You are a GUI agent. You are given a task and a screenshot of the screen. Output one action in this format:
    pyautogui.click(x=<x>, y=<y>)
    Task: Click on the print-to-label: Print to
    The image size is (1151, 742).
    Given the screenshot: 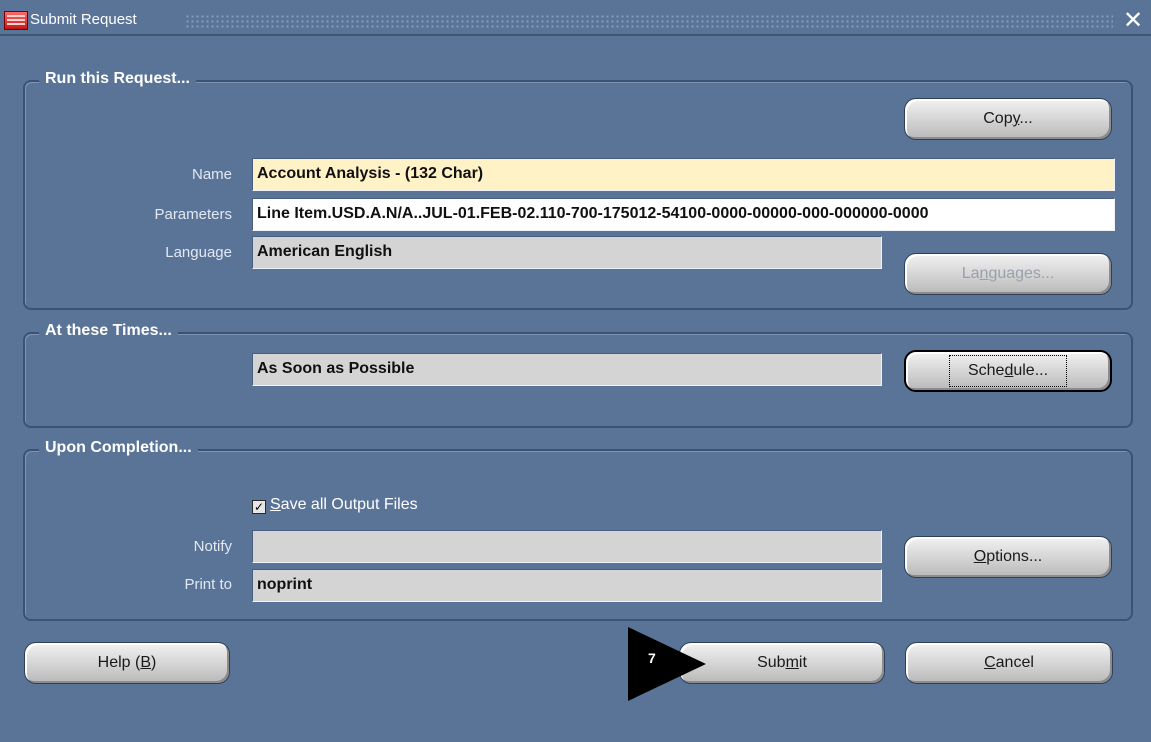 What is the action you would take?
    pyautogui.click(x=208, y=584)
    